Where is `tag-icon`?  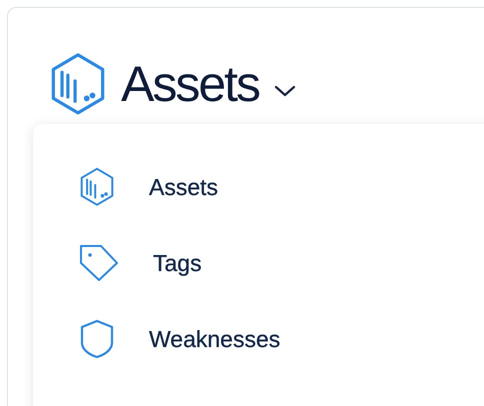 tag-icon is located at coordinates (99, 263).